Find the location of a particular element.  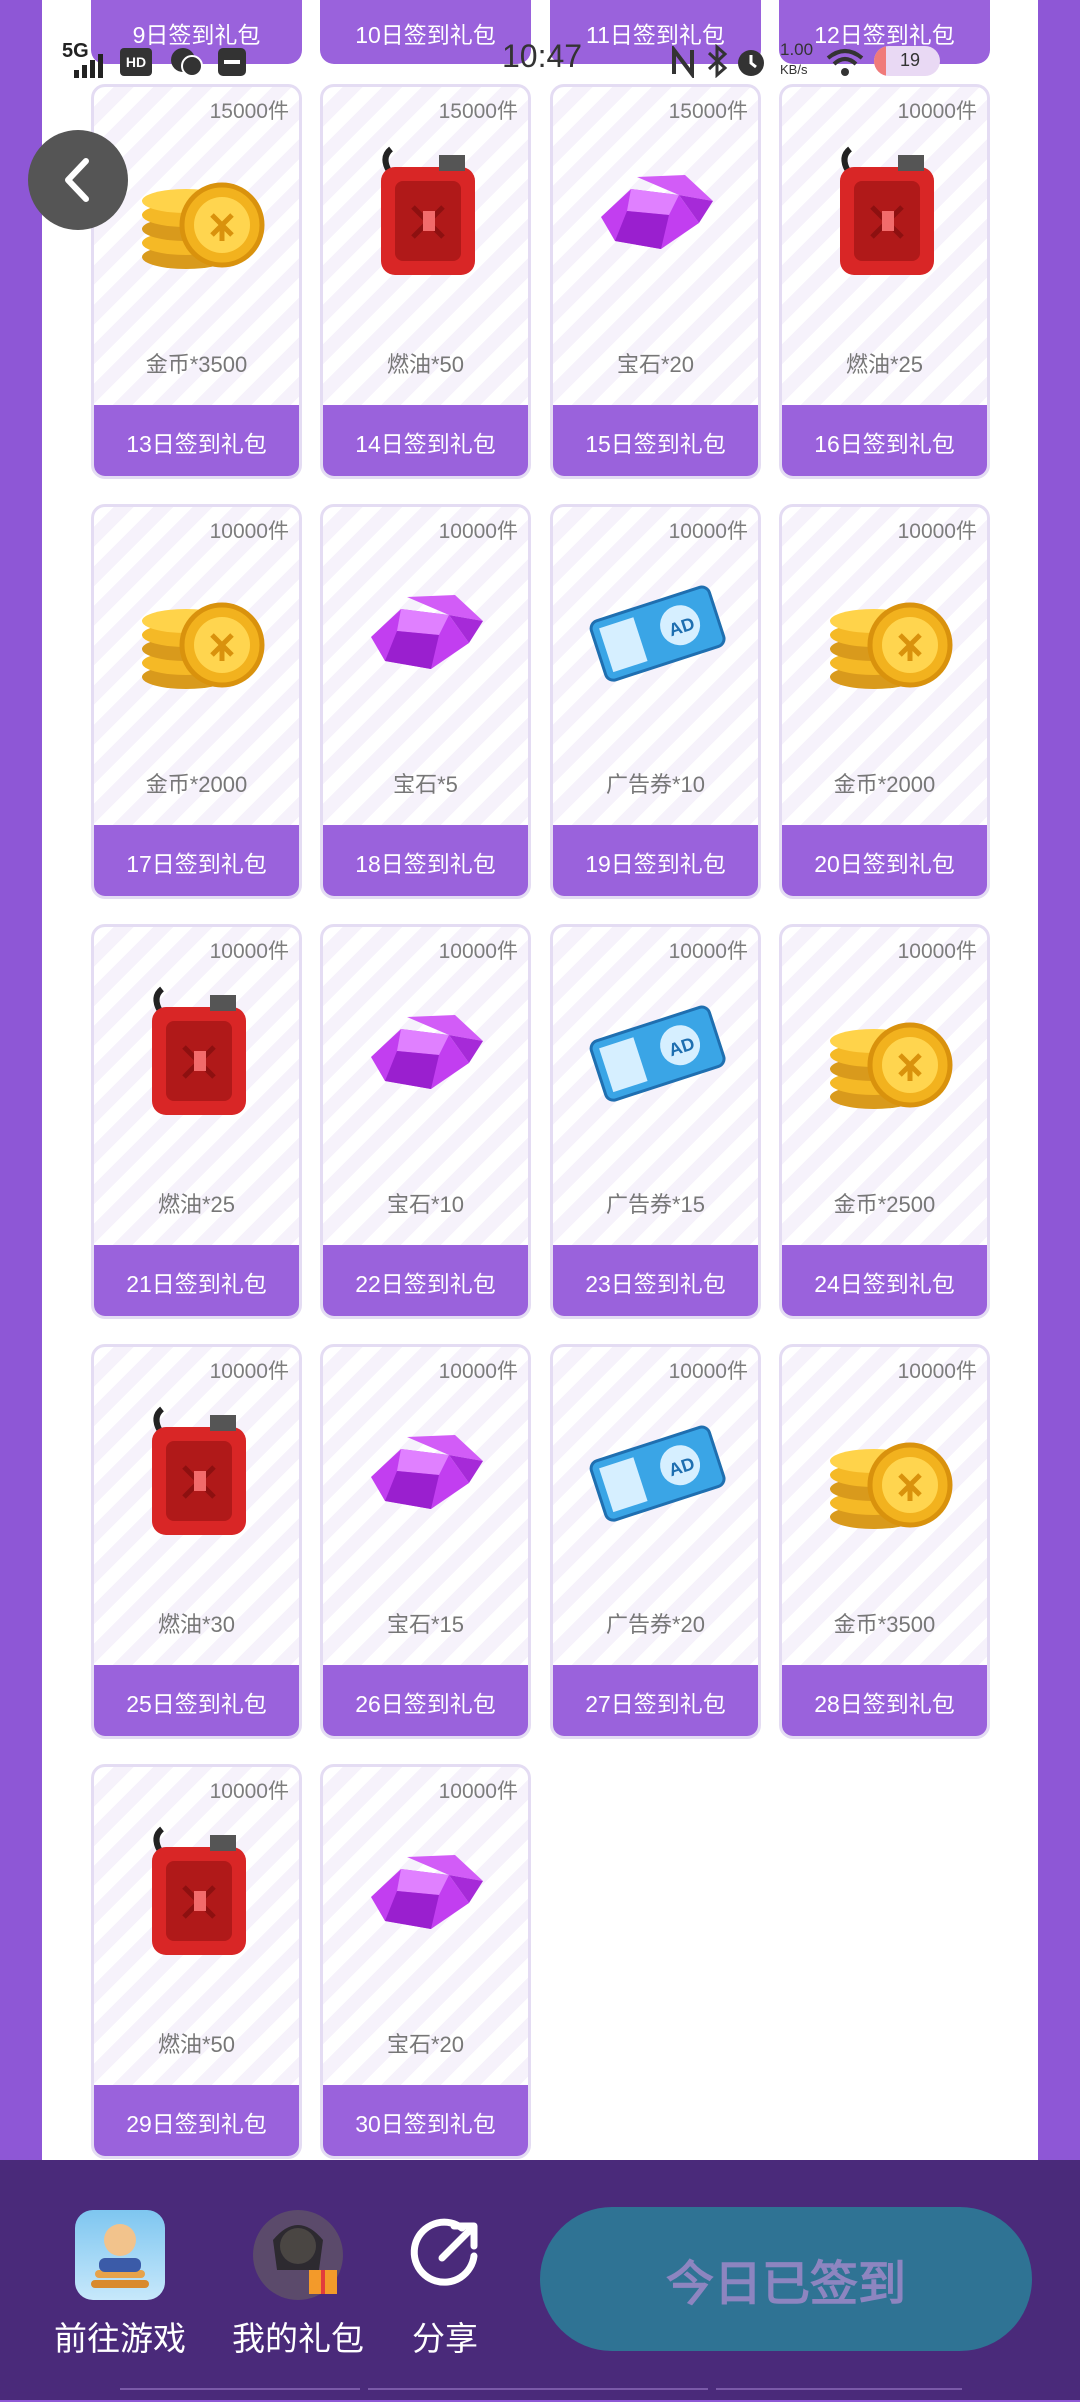

gift-card: 10000件宝石*10 22日签到礼包 is located at coordinates (425, 1121).